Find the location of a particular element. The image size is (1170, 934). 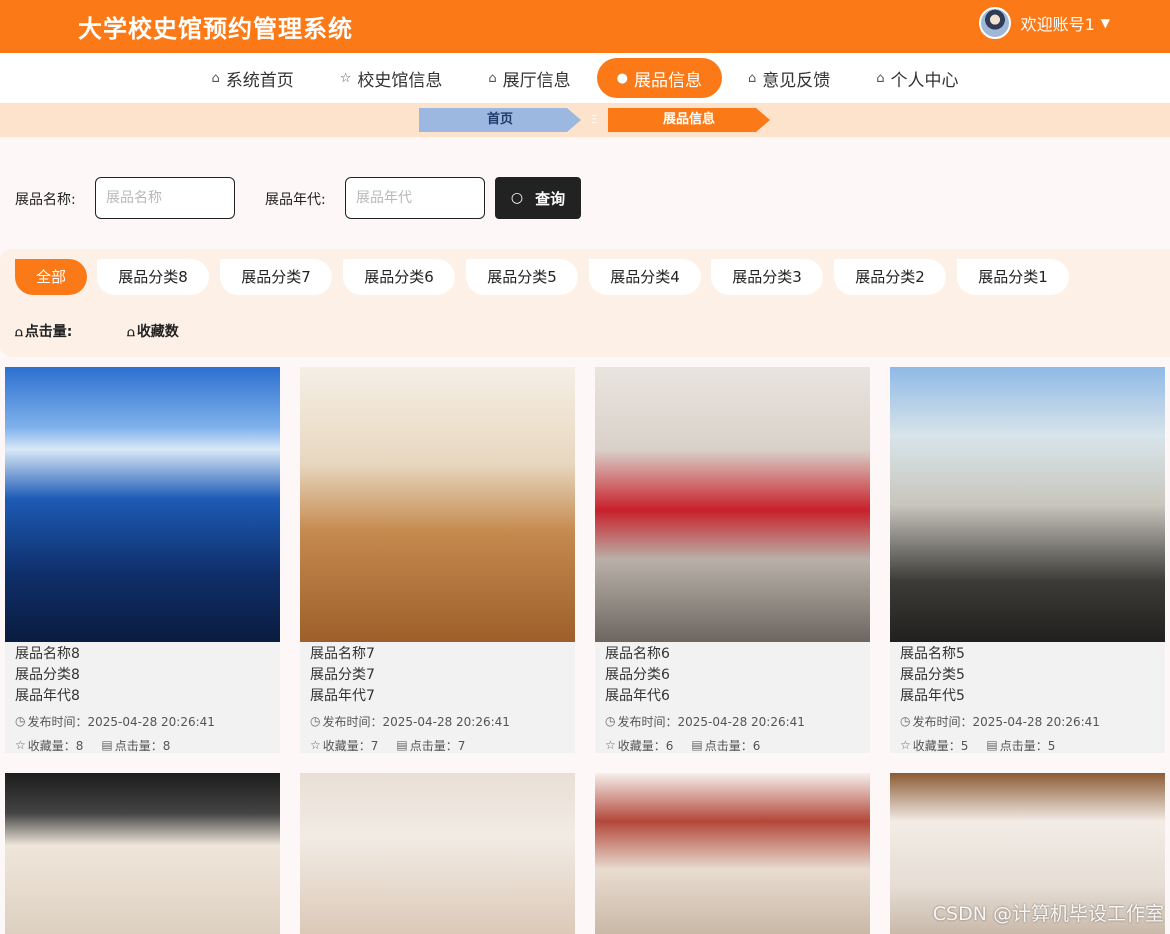

card-stats: ☆ 收藏量：8 ▤ 点击量：8 is located at coordinates (93, 745).